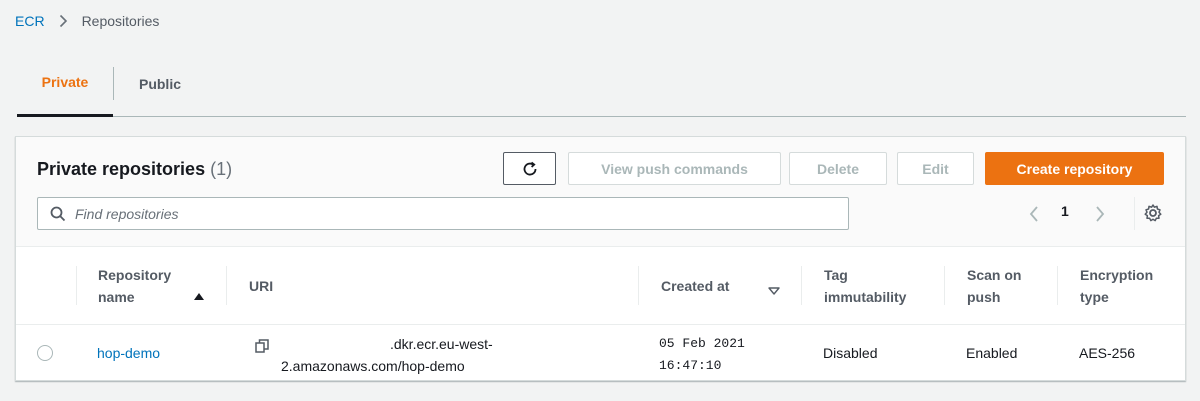  Describe the element at coordinates (850, 353) in the screenshot. I see `tag-immutability-value: Disabled` at that location.